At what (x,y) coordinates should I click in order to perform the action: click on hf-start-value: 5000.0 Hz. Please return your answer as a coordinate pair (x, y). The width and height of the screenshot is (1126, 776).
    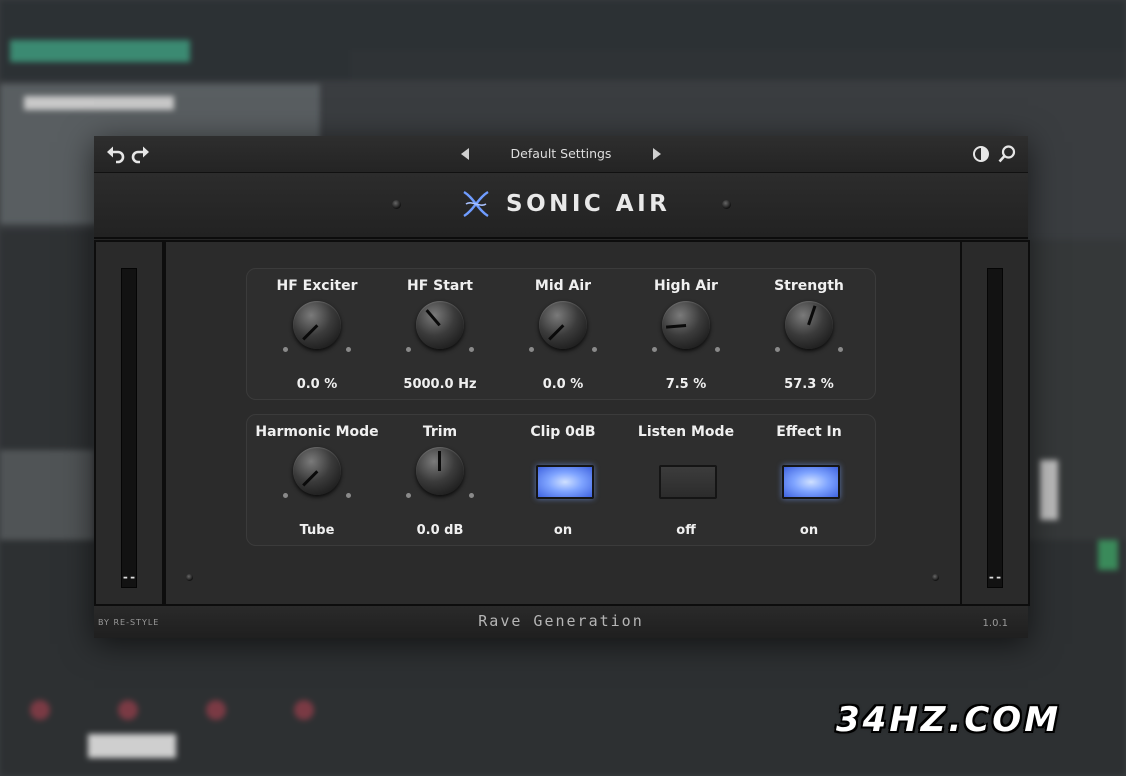
    Looking at the image, I should click on (440, 384).